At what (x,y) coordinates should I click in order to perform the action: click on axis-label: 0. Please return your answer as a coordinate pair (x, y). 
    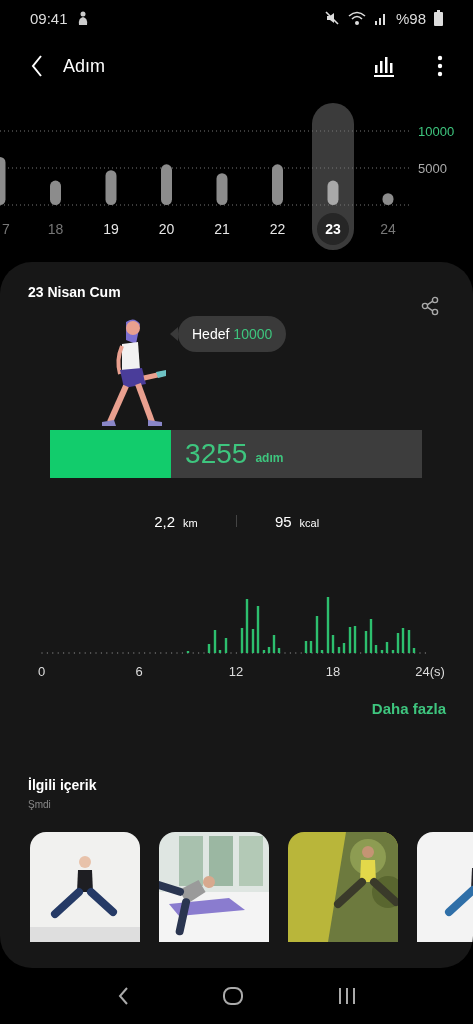
    Looking at the image, I should click on (42, 671).